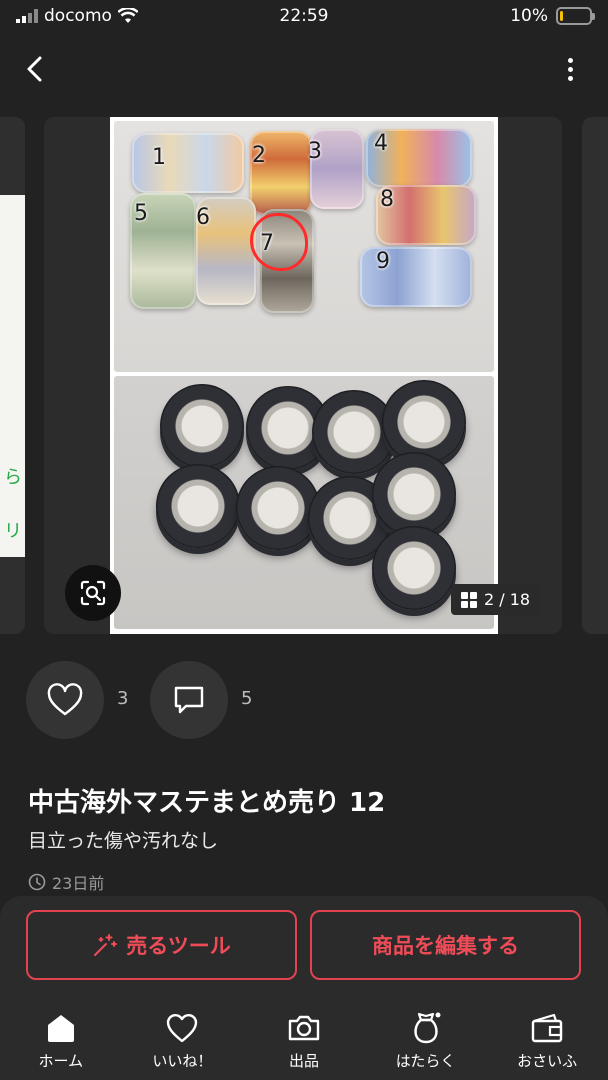 The height and width of the screenshot is (1080, 608). What do you see at coordinates (304, 17) in the screenshot?
I see `status-bar: docomo 22:59 10%` at bounding box center [304, 17].